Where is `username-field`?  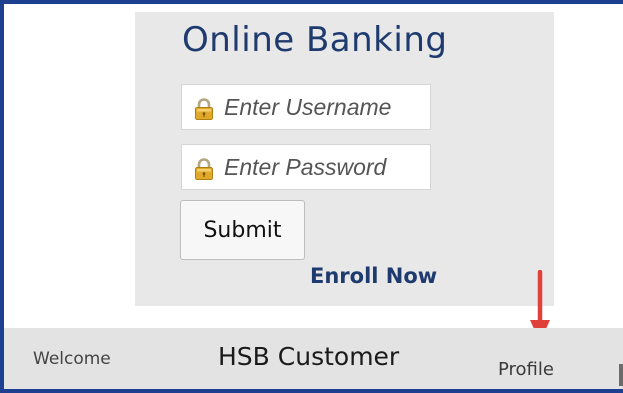
username-field is located at coordinates (306, 107).